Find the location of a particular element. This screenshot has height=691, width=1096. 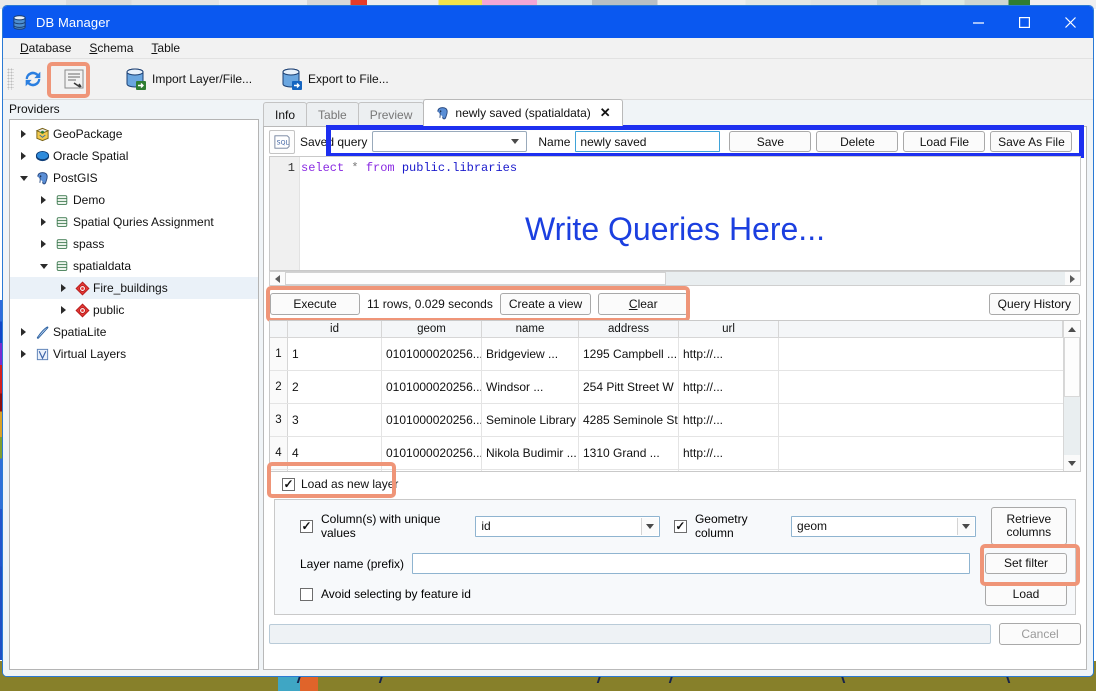

cell-address: 6305 Wyandotte is located at coordinates (629, 470).